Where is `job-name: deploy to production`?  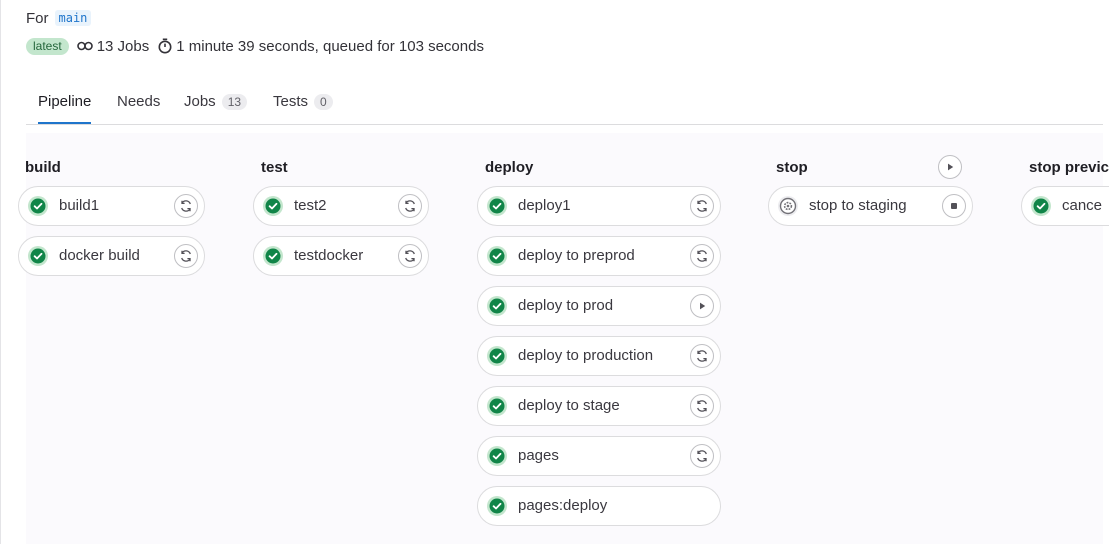
job-name: deploy to production is located at coordinates (586, 355).